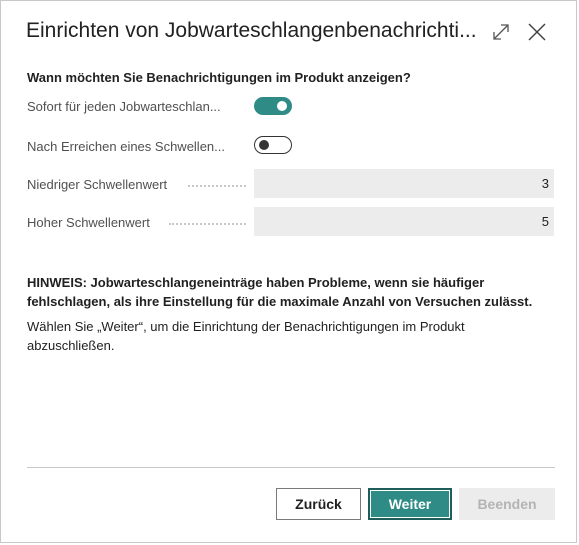 This screenshot has height=545, width=579. I want to click on close-icon, so click(537, 32).